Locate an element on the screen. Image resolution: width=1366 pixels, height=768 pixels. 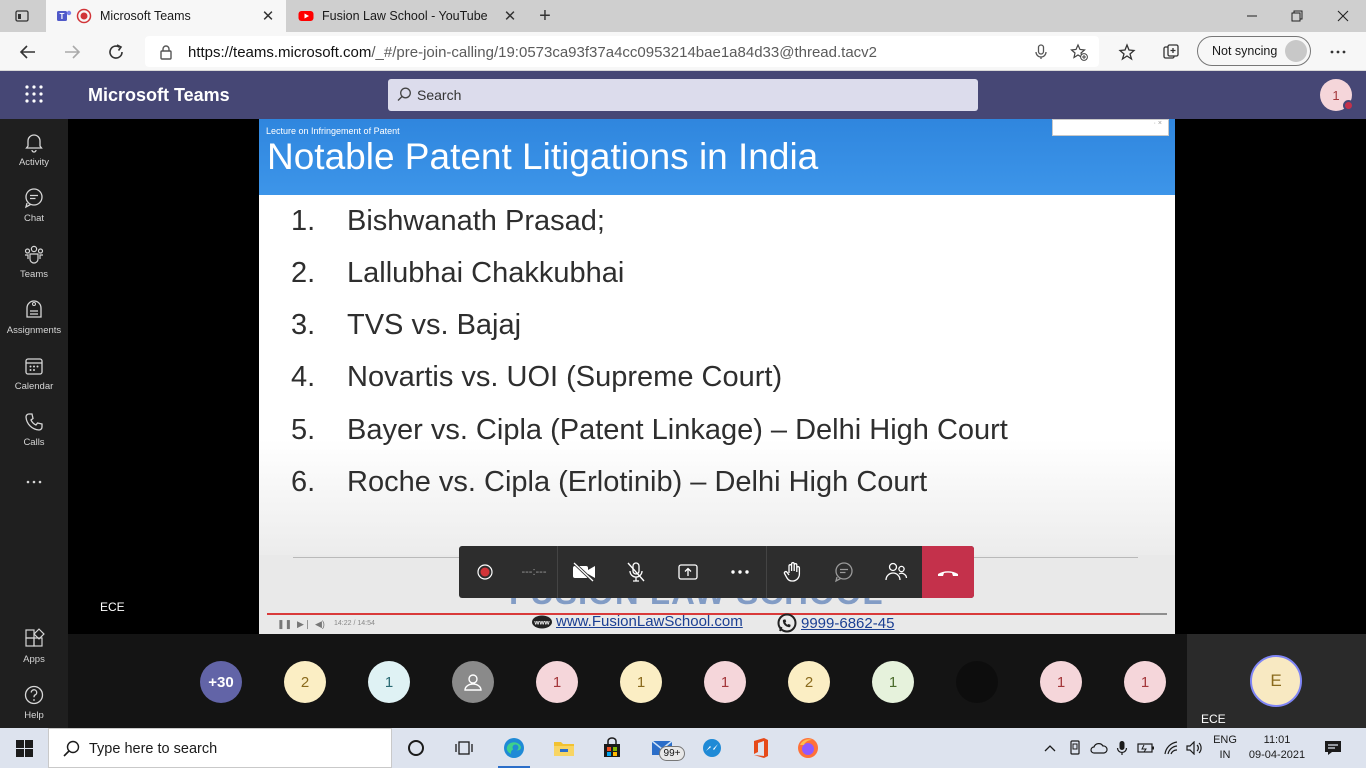
mic-off-icon is located at coordinates (636, 572).